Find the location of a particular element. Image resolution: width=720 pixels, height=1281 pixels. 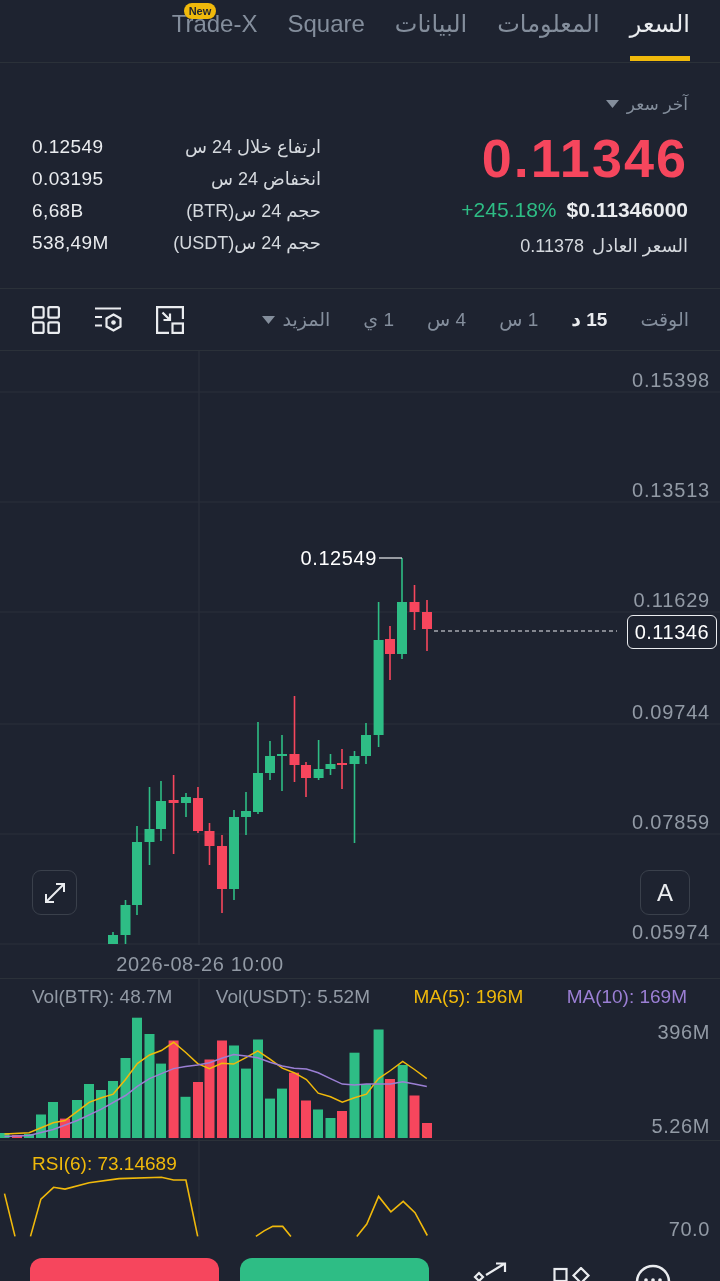

volume-reading: Vol(USDT): 5.52M is located at coordinates (292, 997).